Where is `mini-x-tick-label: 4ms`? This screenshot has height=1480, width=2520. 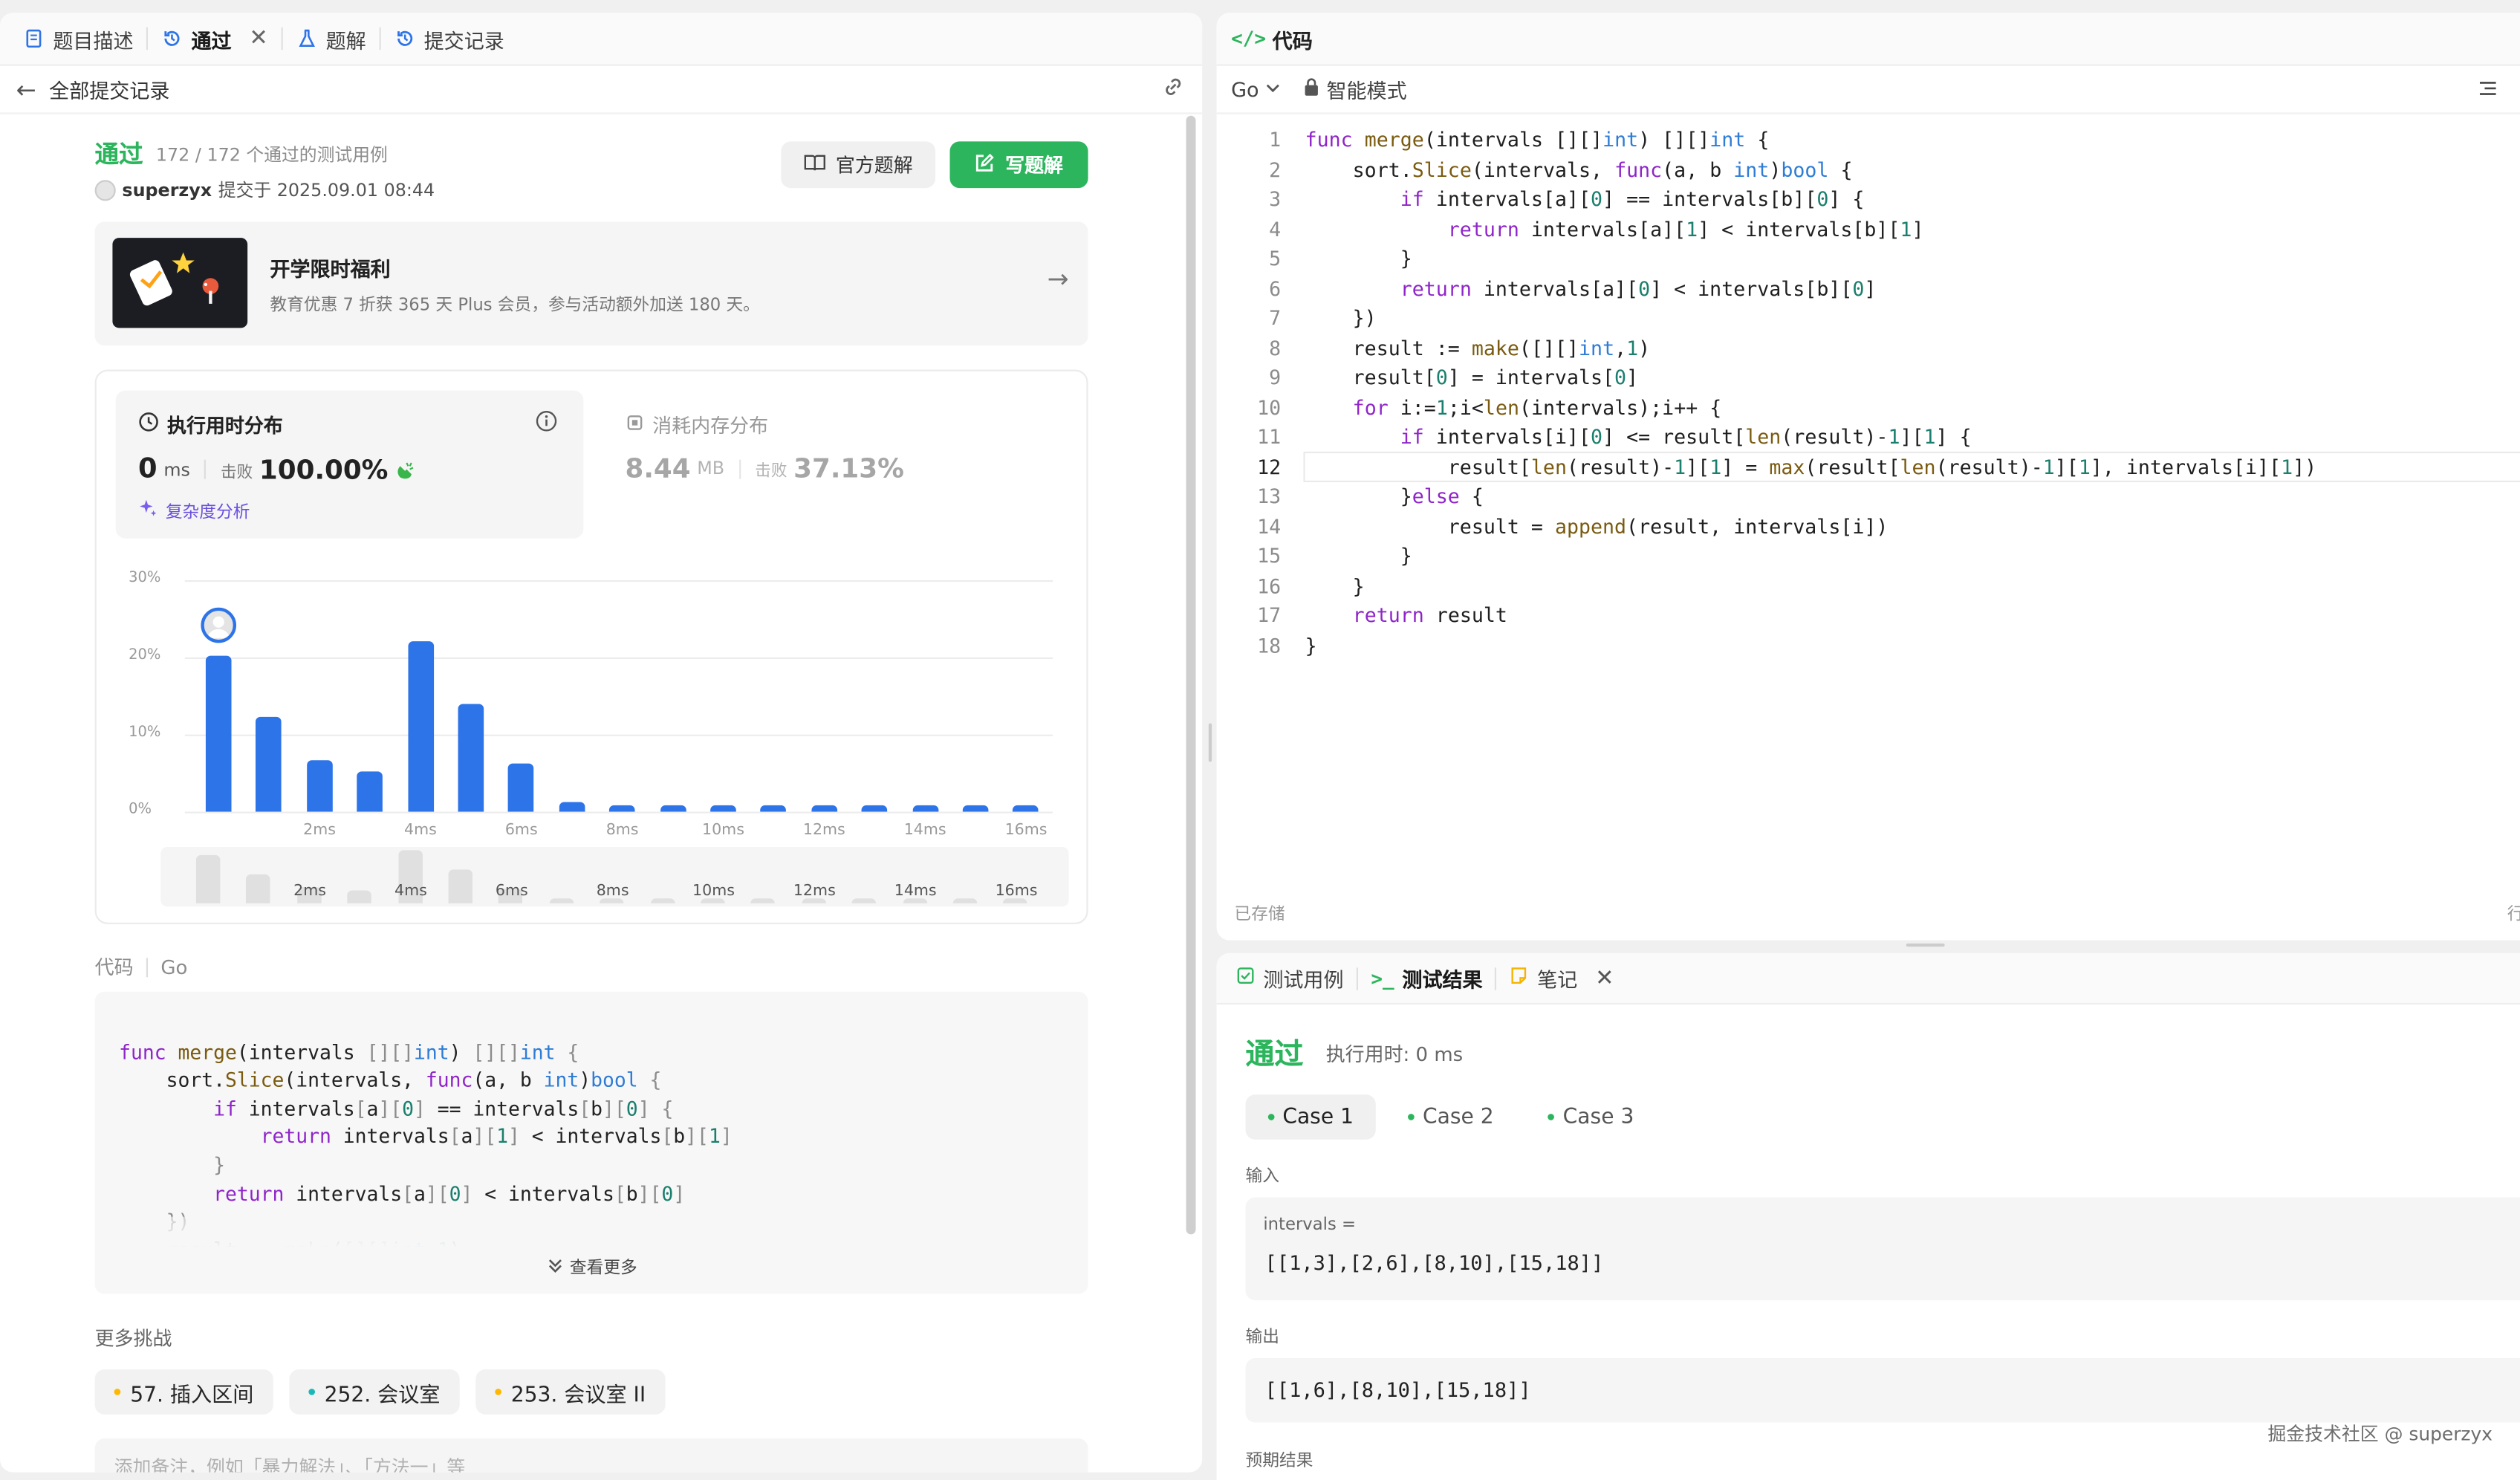
mini-x-tick-label: 4ms is located at coordinates (410, 891).